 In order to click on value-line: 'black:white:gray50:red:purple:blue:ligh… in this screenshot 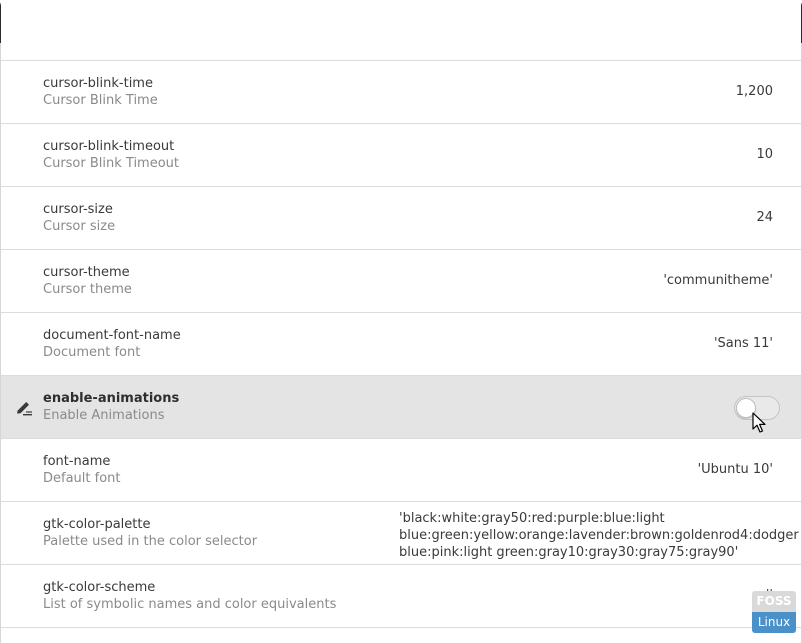, I will do `click(532, 518)`.